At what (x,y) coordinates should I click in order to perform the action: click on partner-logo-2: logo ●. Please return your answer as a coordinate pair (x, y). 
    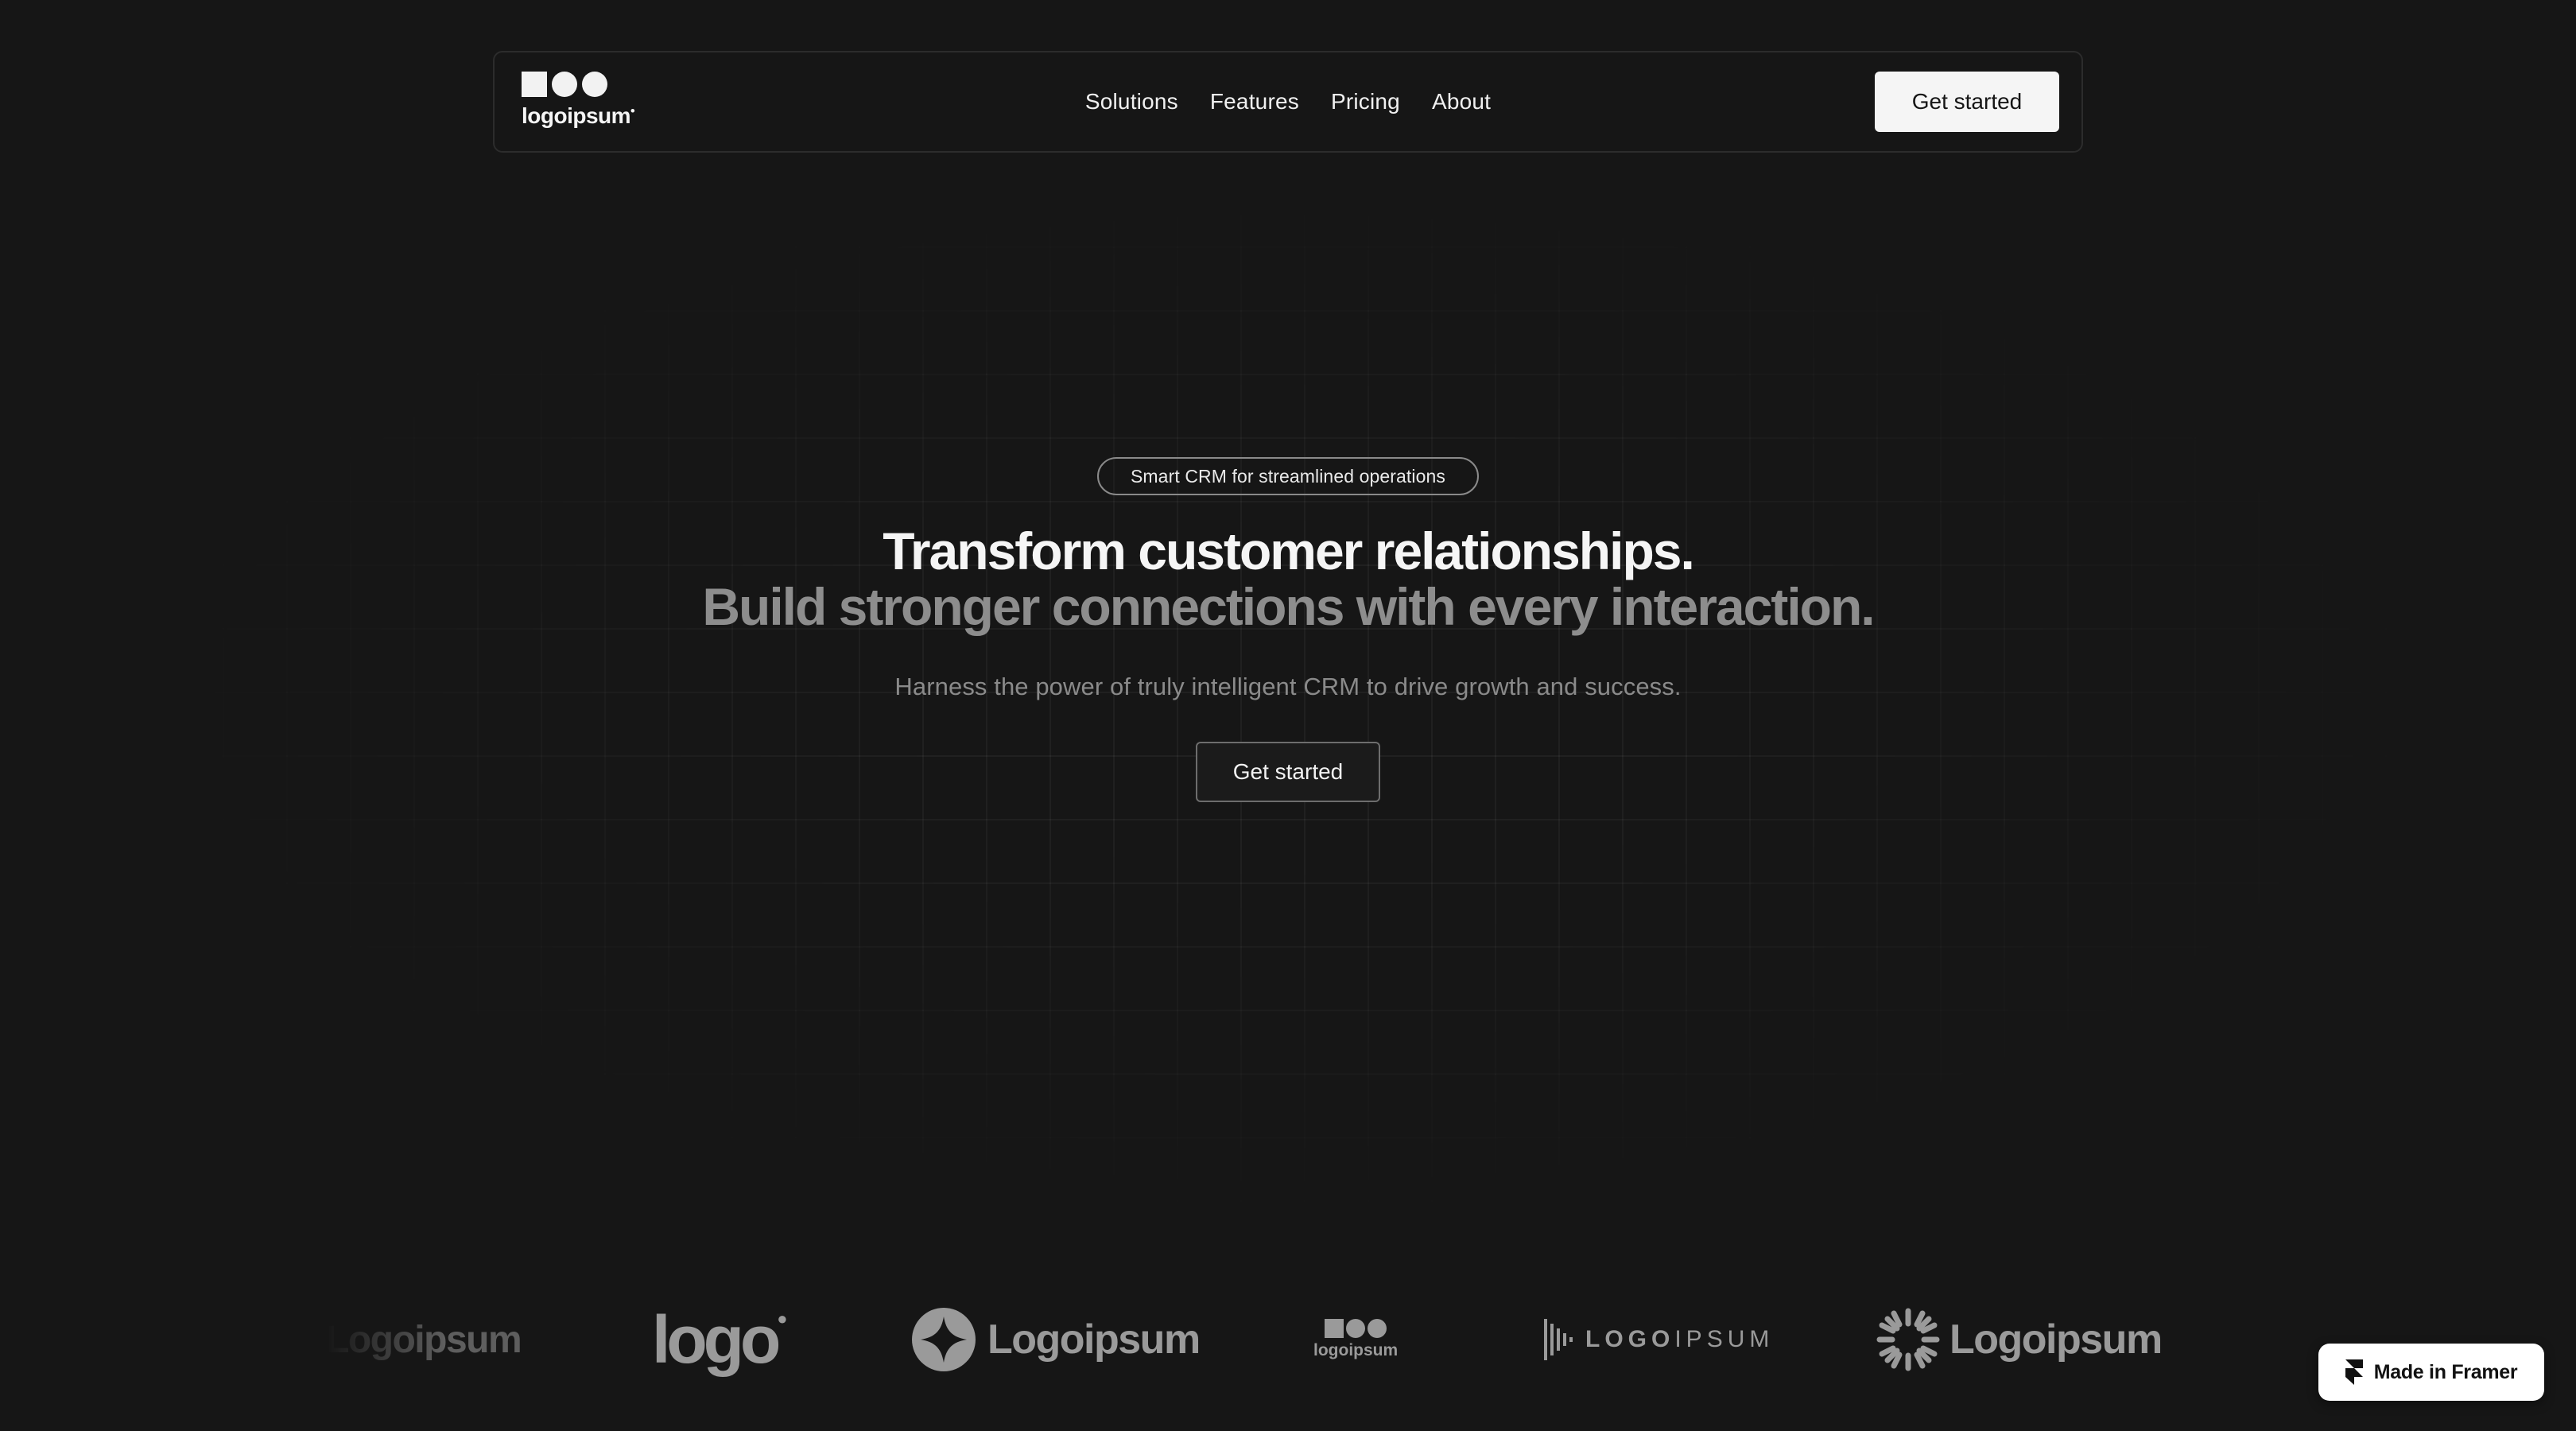
    Looking at the image, I should click on (720, 1339).